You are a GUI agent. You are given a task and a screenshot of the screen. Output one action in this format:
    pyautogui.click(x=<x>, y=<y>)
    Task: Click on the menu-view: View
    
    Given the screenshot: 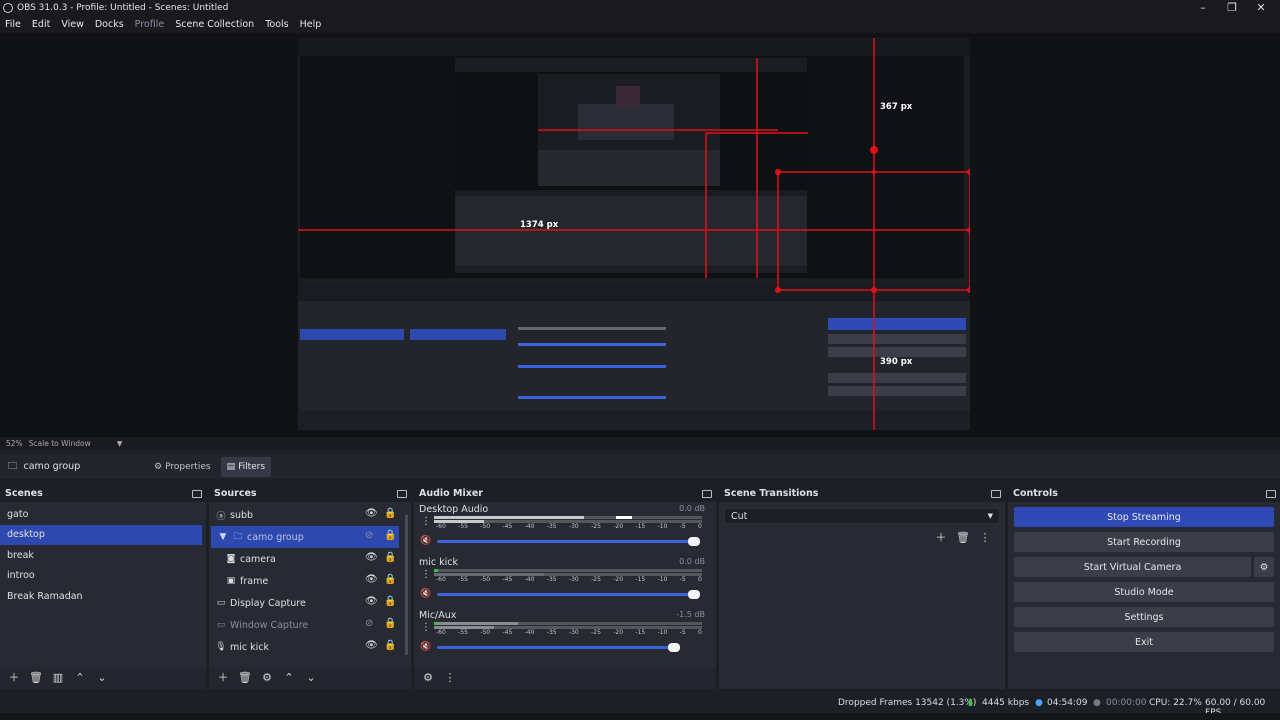 What is the action you would take?
    pyautogui.click(x=72, y=24)
    